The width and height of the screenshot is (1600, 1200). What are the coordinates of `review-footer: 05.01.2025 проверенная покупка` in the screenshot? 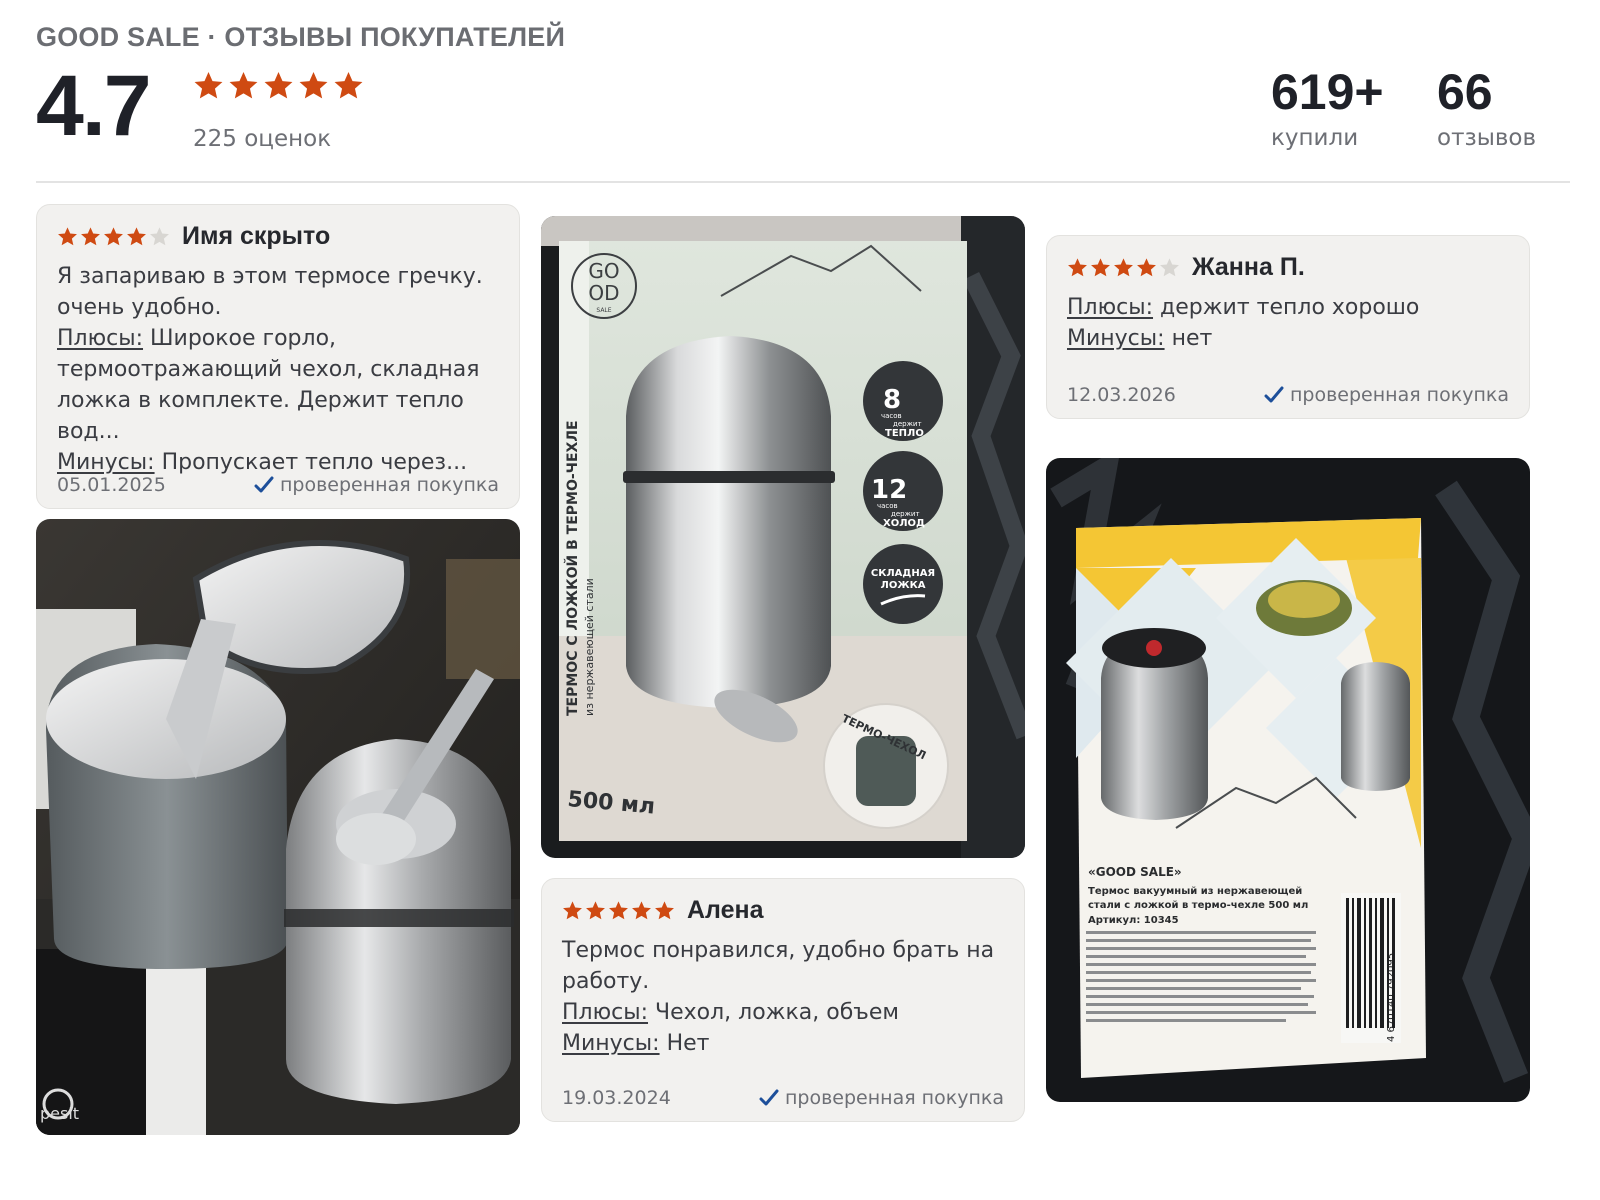 It's located at (278, 485).